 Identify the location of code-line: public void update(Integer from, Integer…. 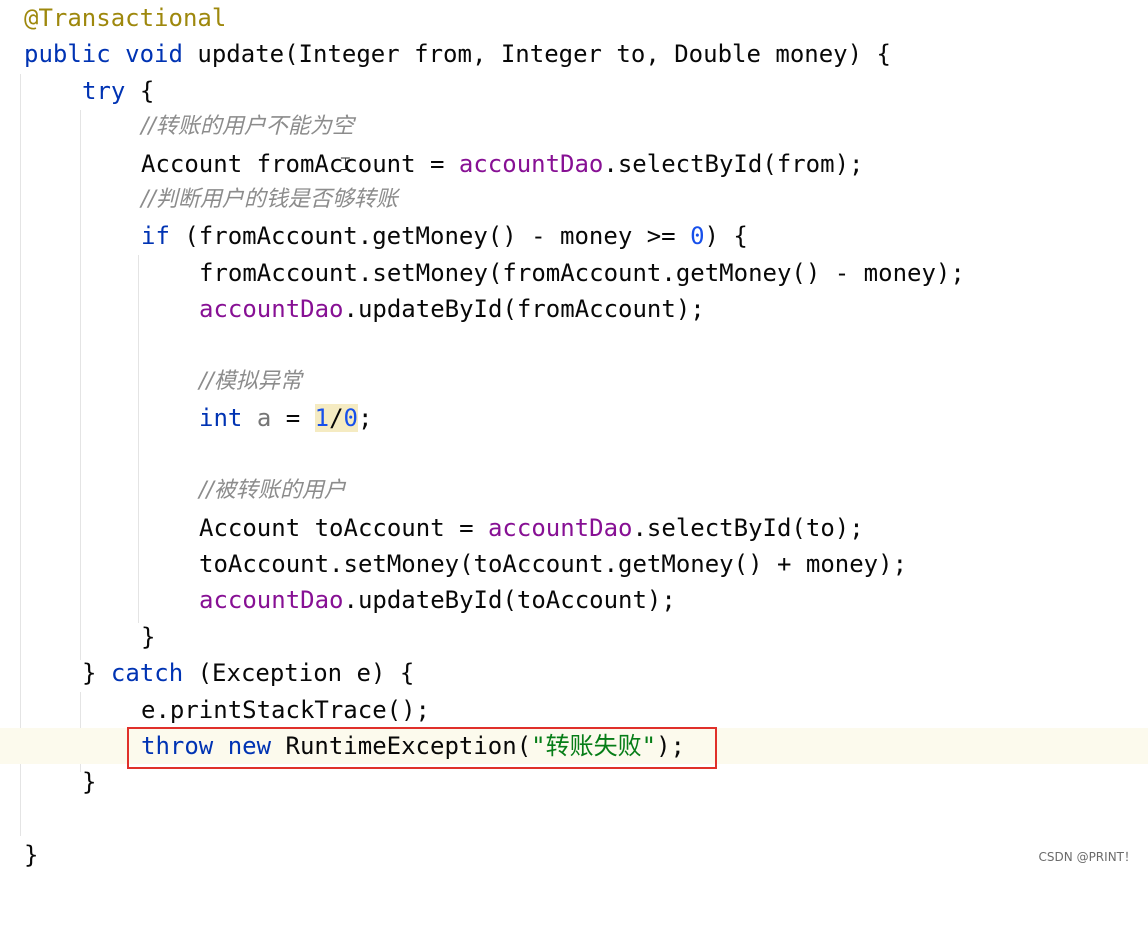
(574, 54).